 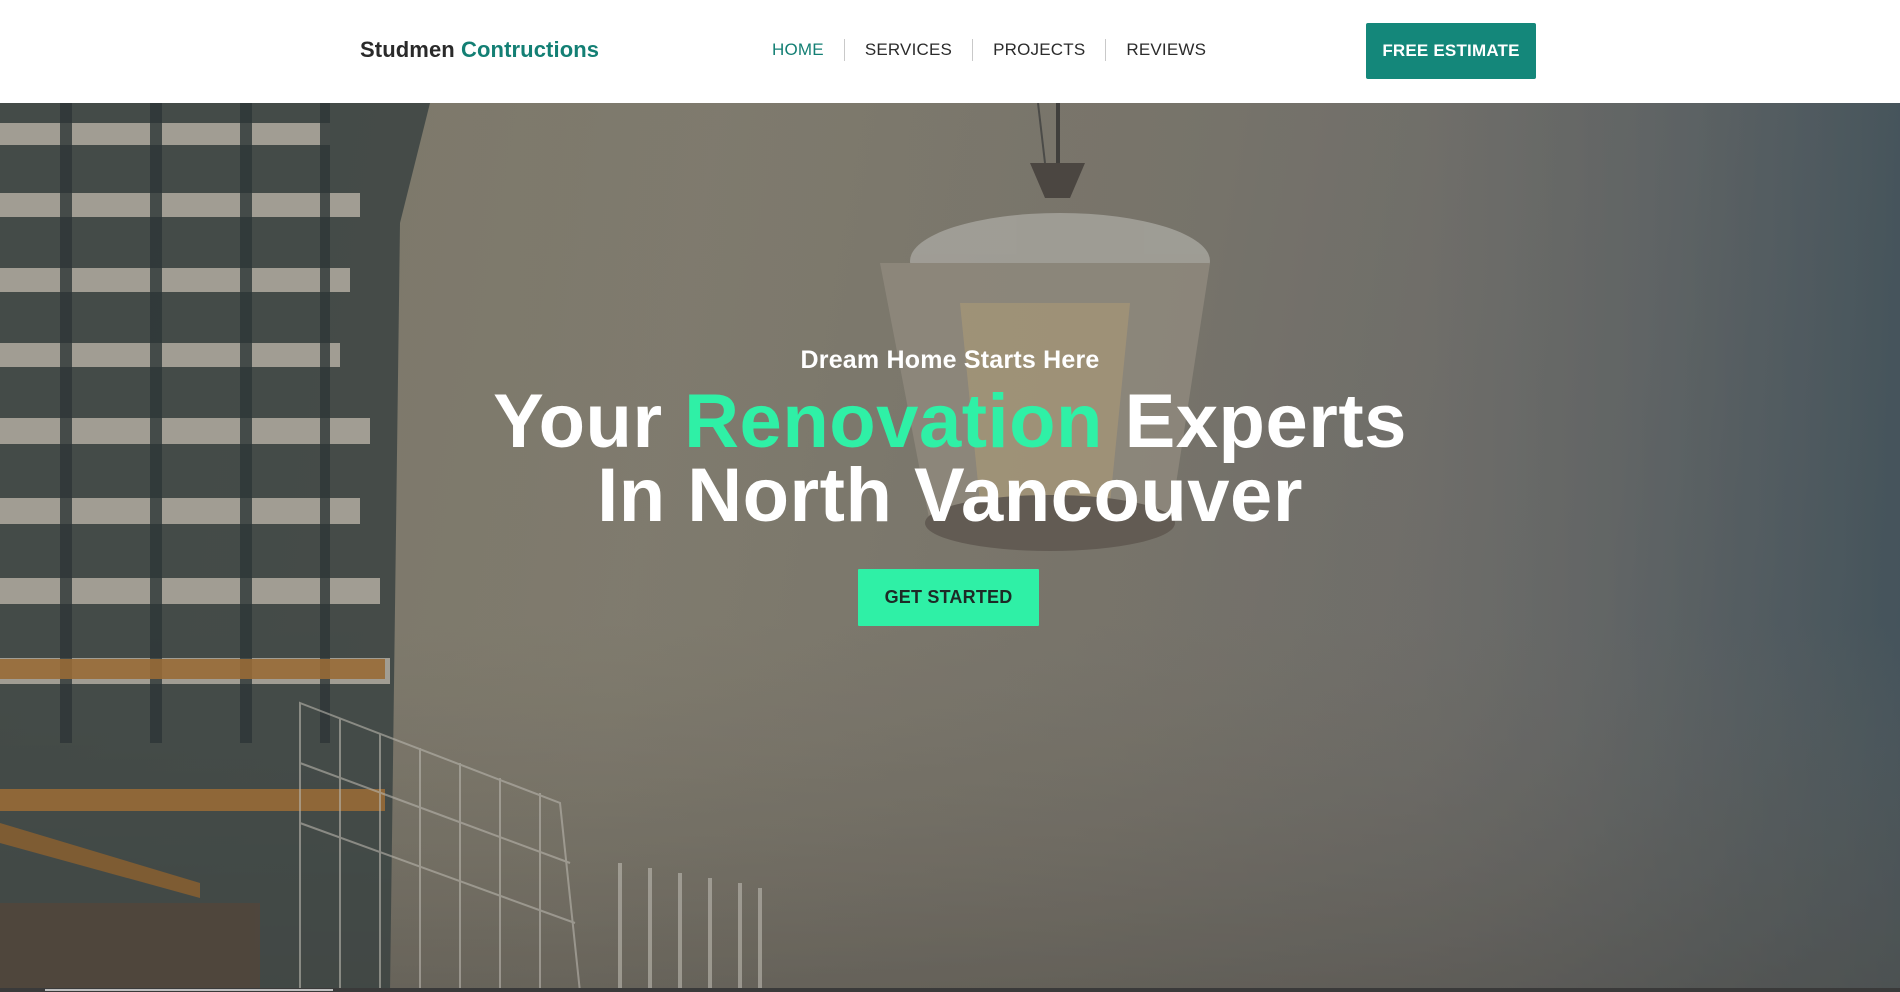 What do you see at coordinates (189, 990) in the screenshot?
I see `video-progress-bar` at bounding box center [189, 990].